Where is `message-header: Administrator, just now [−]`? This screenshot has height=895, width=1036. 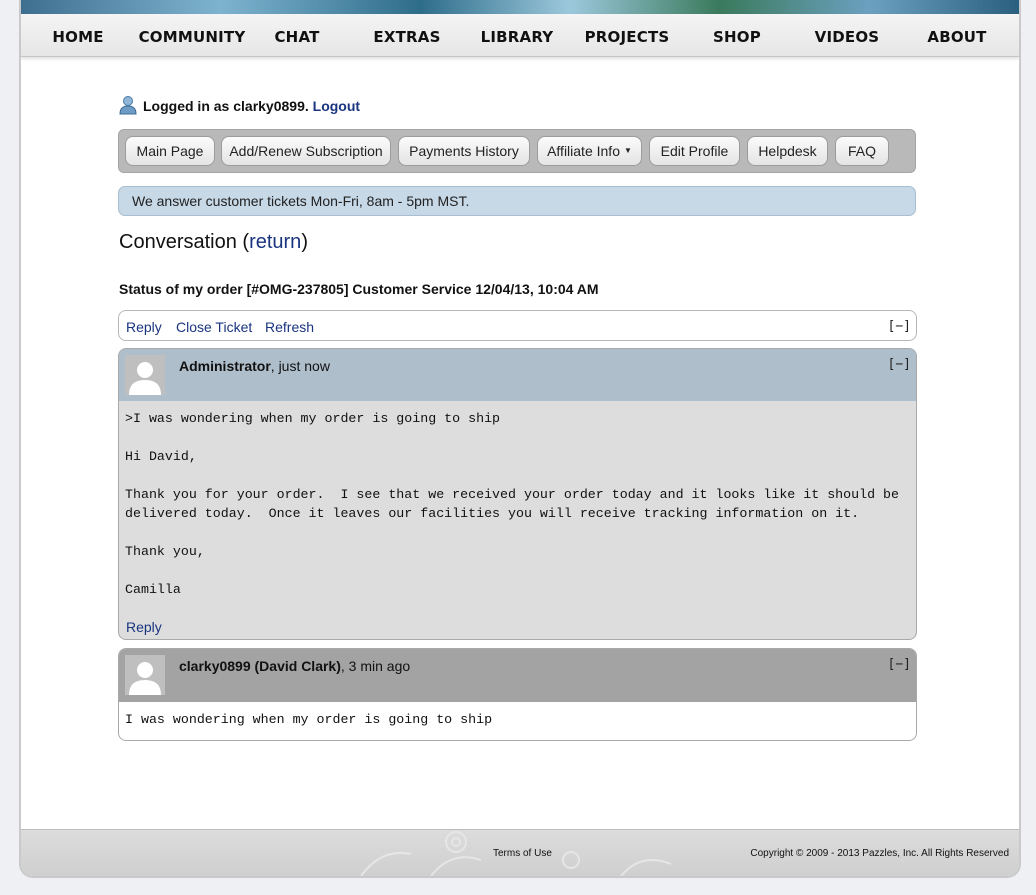 message-header: Administrator, just now [−] is located at coordinates (517, 375).